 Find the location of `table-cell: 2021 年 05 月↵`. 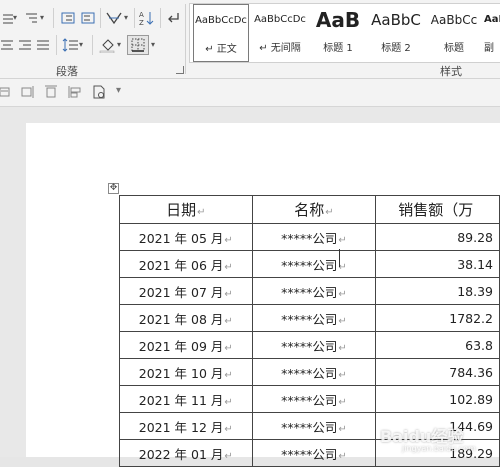

table-cell: 2021 年 05 月↵ is located at coordinates (186, 237).